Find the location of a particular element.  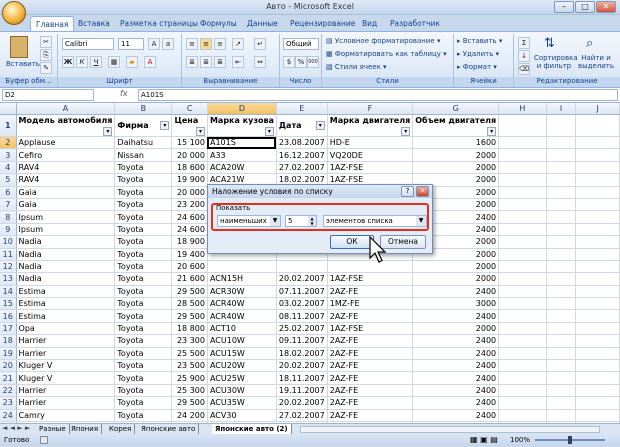

cell: 20.02.2007 is located at coordinates (302, 366).